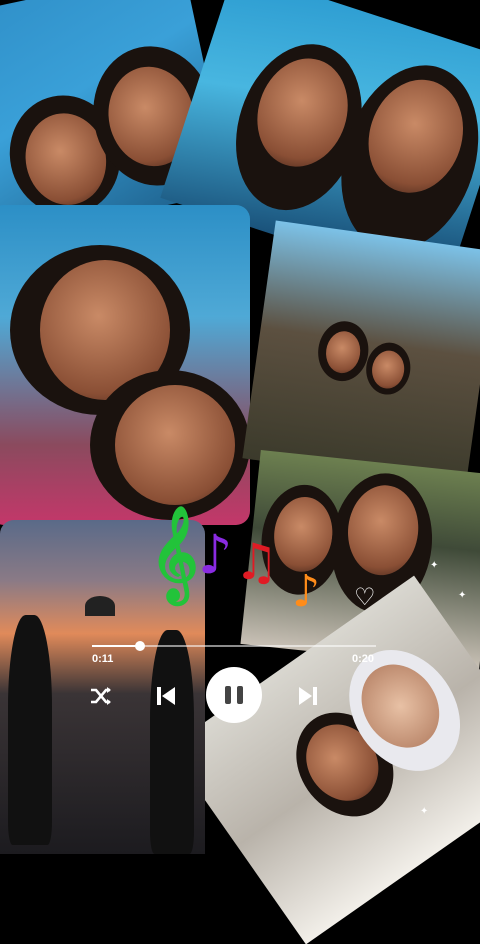 The width and height of the screenshot is (480, 944). I want to click on progress-fill, so click(116, 646).